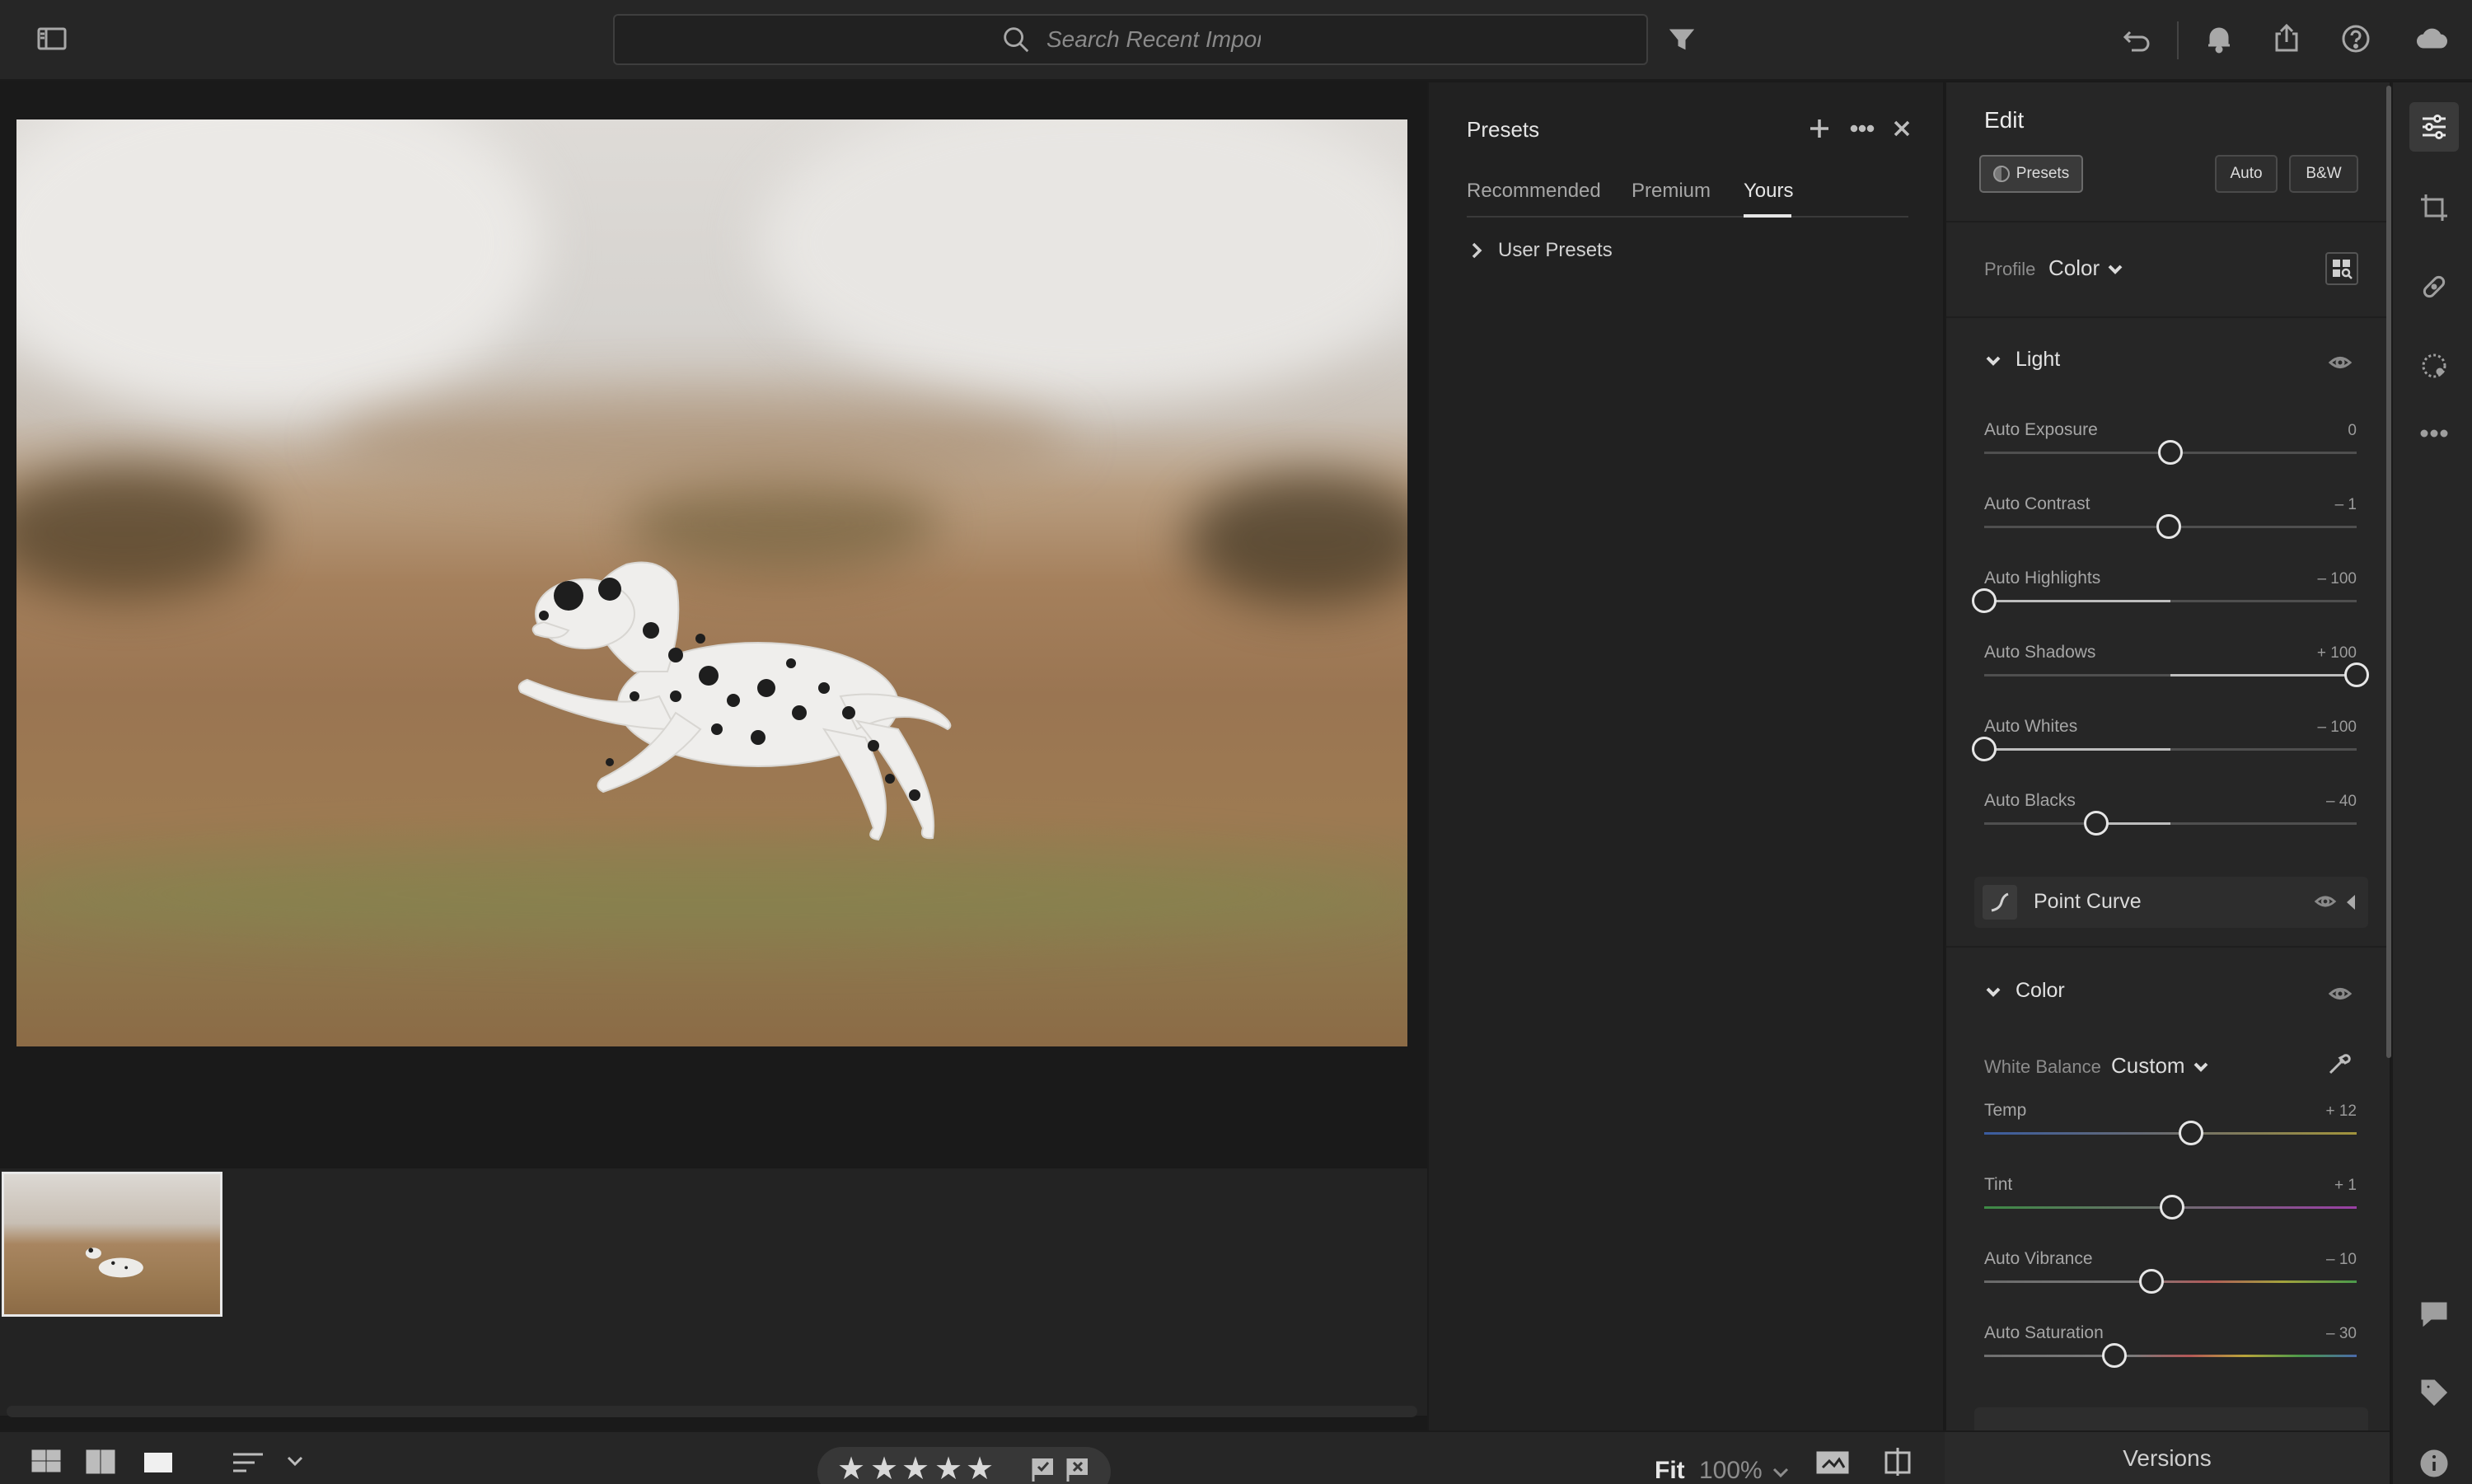 The height and width of the screenshot is (1484, 2472). I want to click on white-balance-select: Custom, so click(2160, 1066).